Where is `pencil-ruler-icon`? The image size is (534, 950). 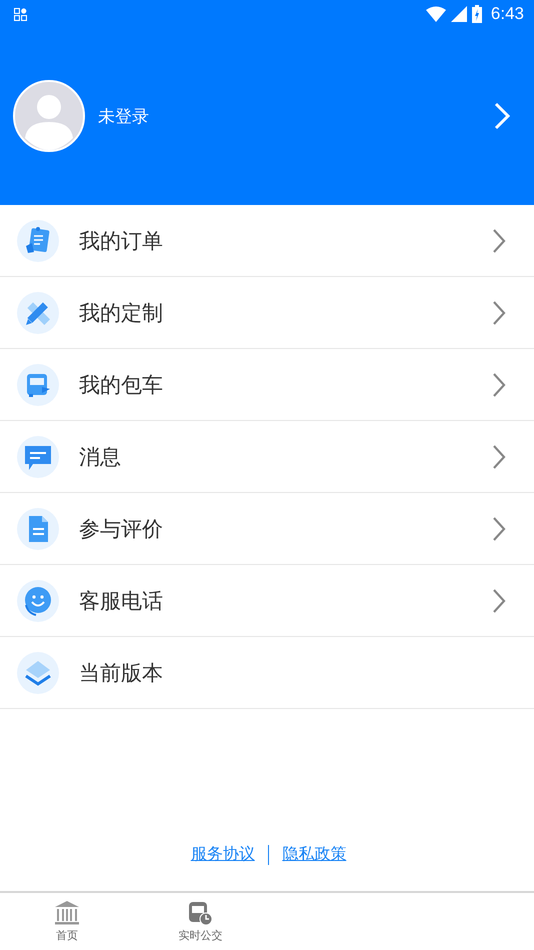 pencil-ruler-icon is located at coordinates (38, 312).